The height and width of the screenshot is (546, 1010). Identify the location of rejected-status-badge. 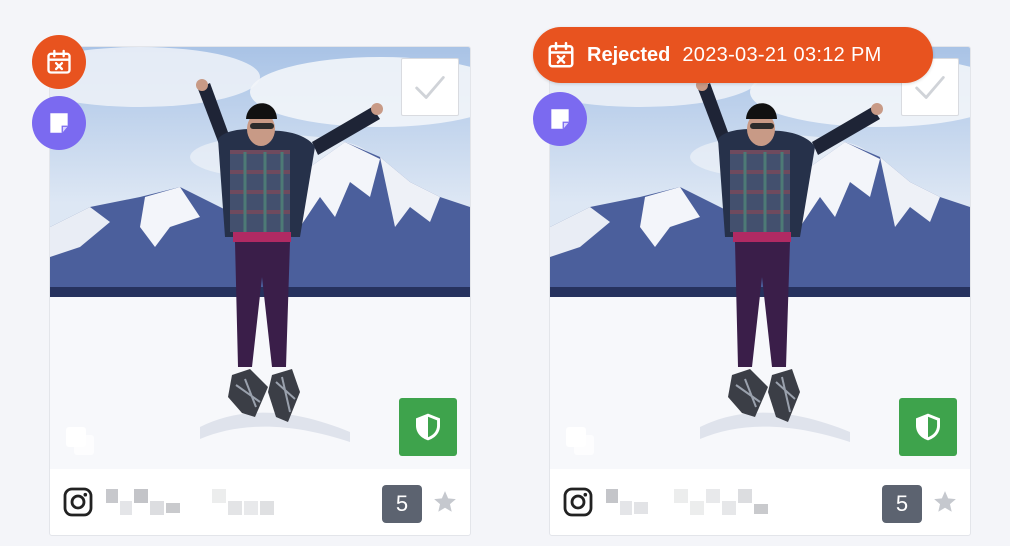
(59, 62).